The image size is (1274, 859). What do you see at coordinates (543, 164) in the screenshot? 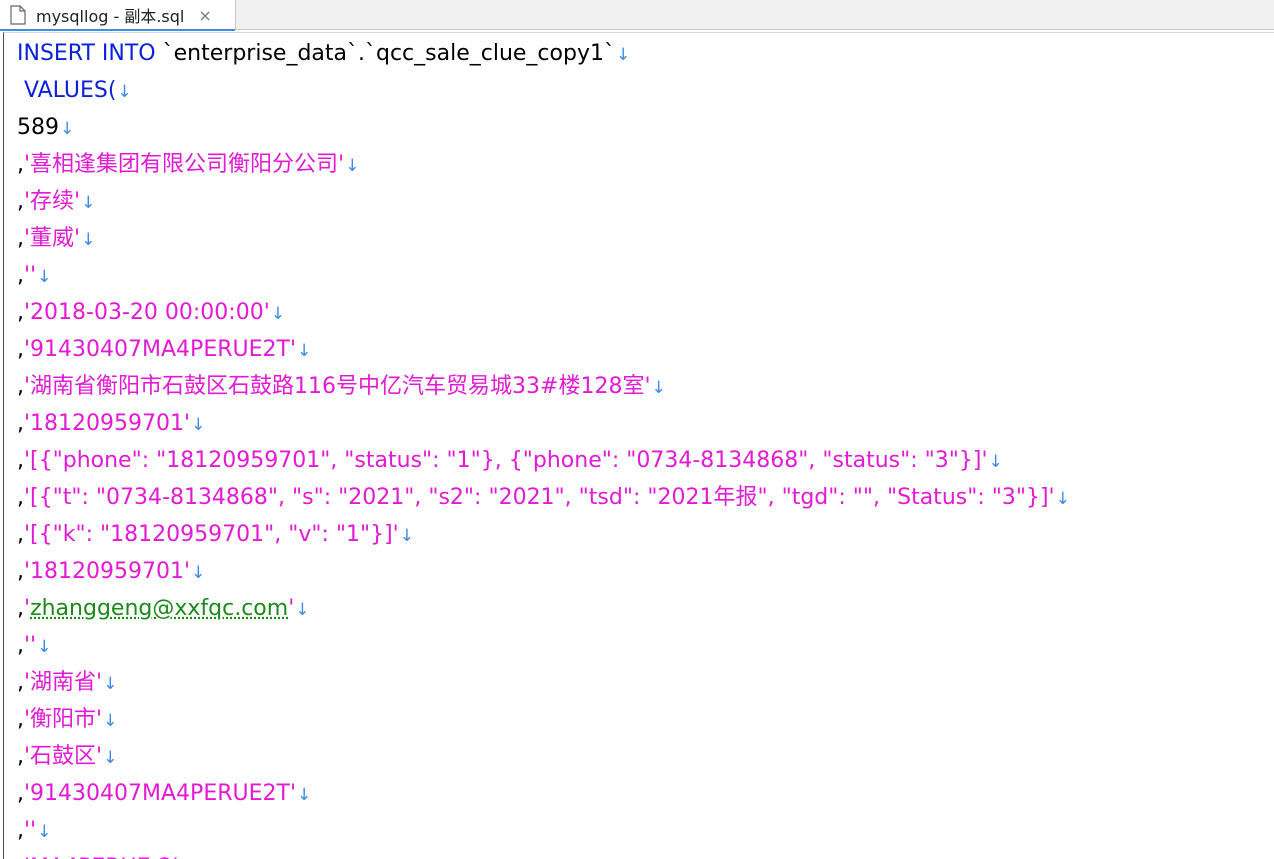
I see `code-line: ,'喜相逢集团有限公司衡阳分公司'↓` at bounding box center [543, 164].